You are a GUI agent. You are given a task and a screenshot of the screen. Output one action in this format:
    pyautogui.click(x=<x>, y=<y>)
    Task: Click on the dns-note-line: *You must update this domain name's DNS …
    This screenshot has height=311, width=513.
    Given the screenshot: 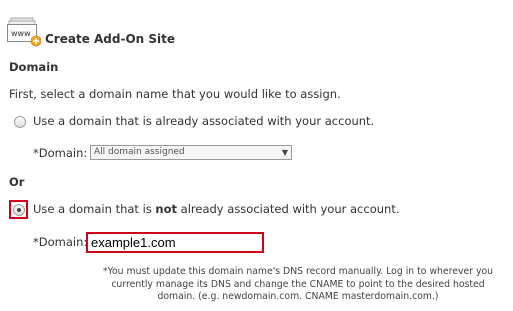 What is the action you would take?
    pyautogui.click(x=298, y=271)
    